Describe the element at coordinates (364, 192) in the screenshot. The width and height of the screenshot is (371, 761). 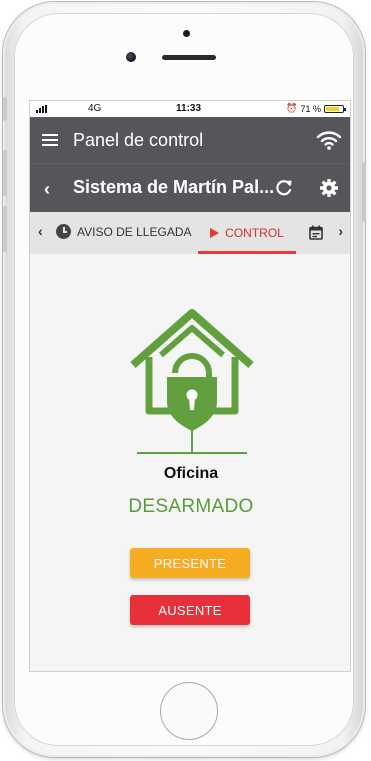
I see `power-button` at that location.